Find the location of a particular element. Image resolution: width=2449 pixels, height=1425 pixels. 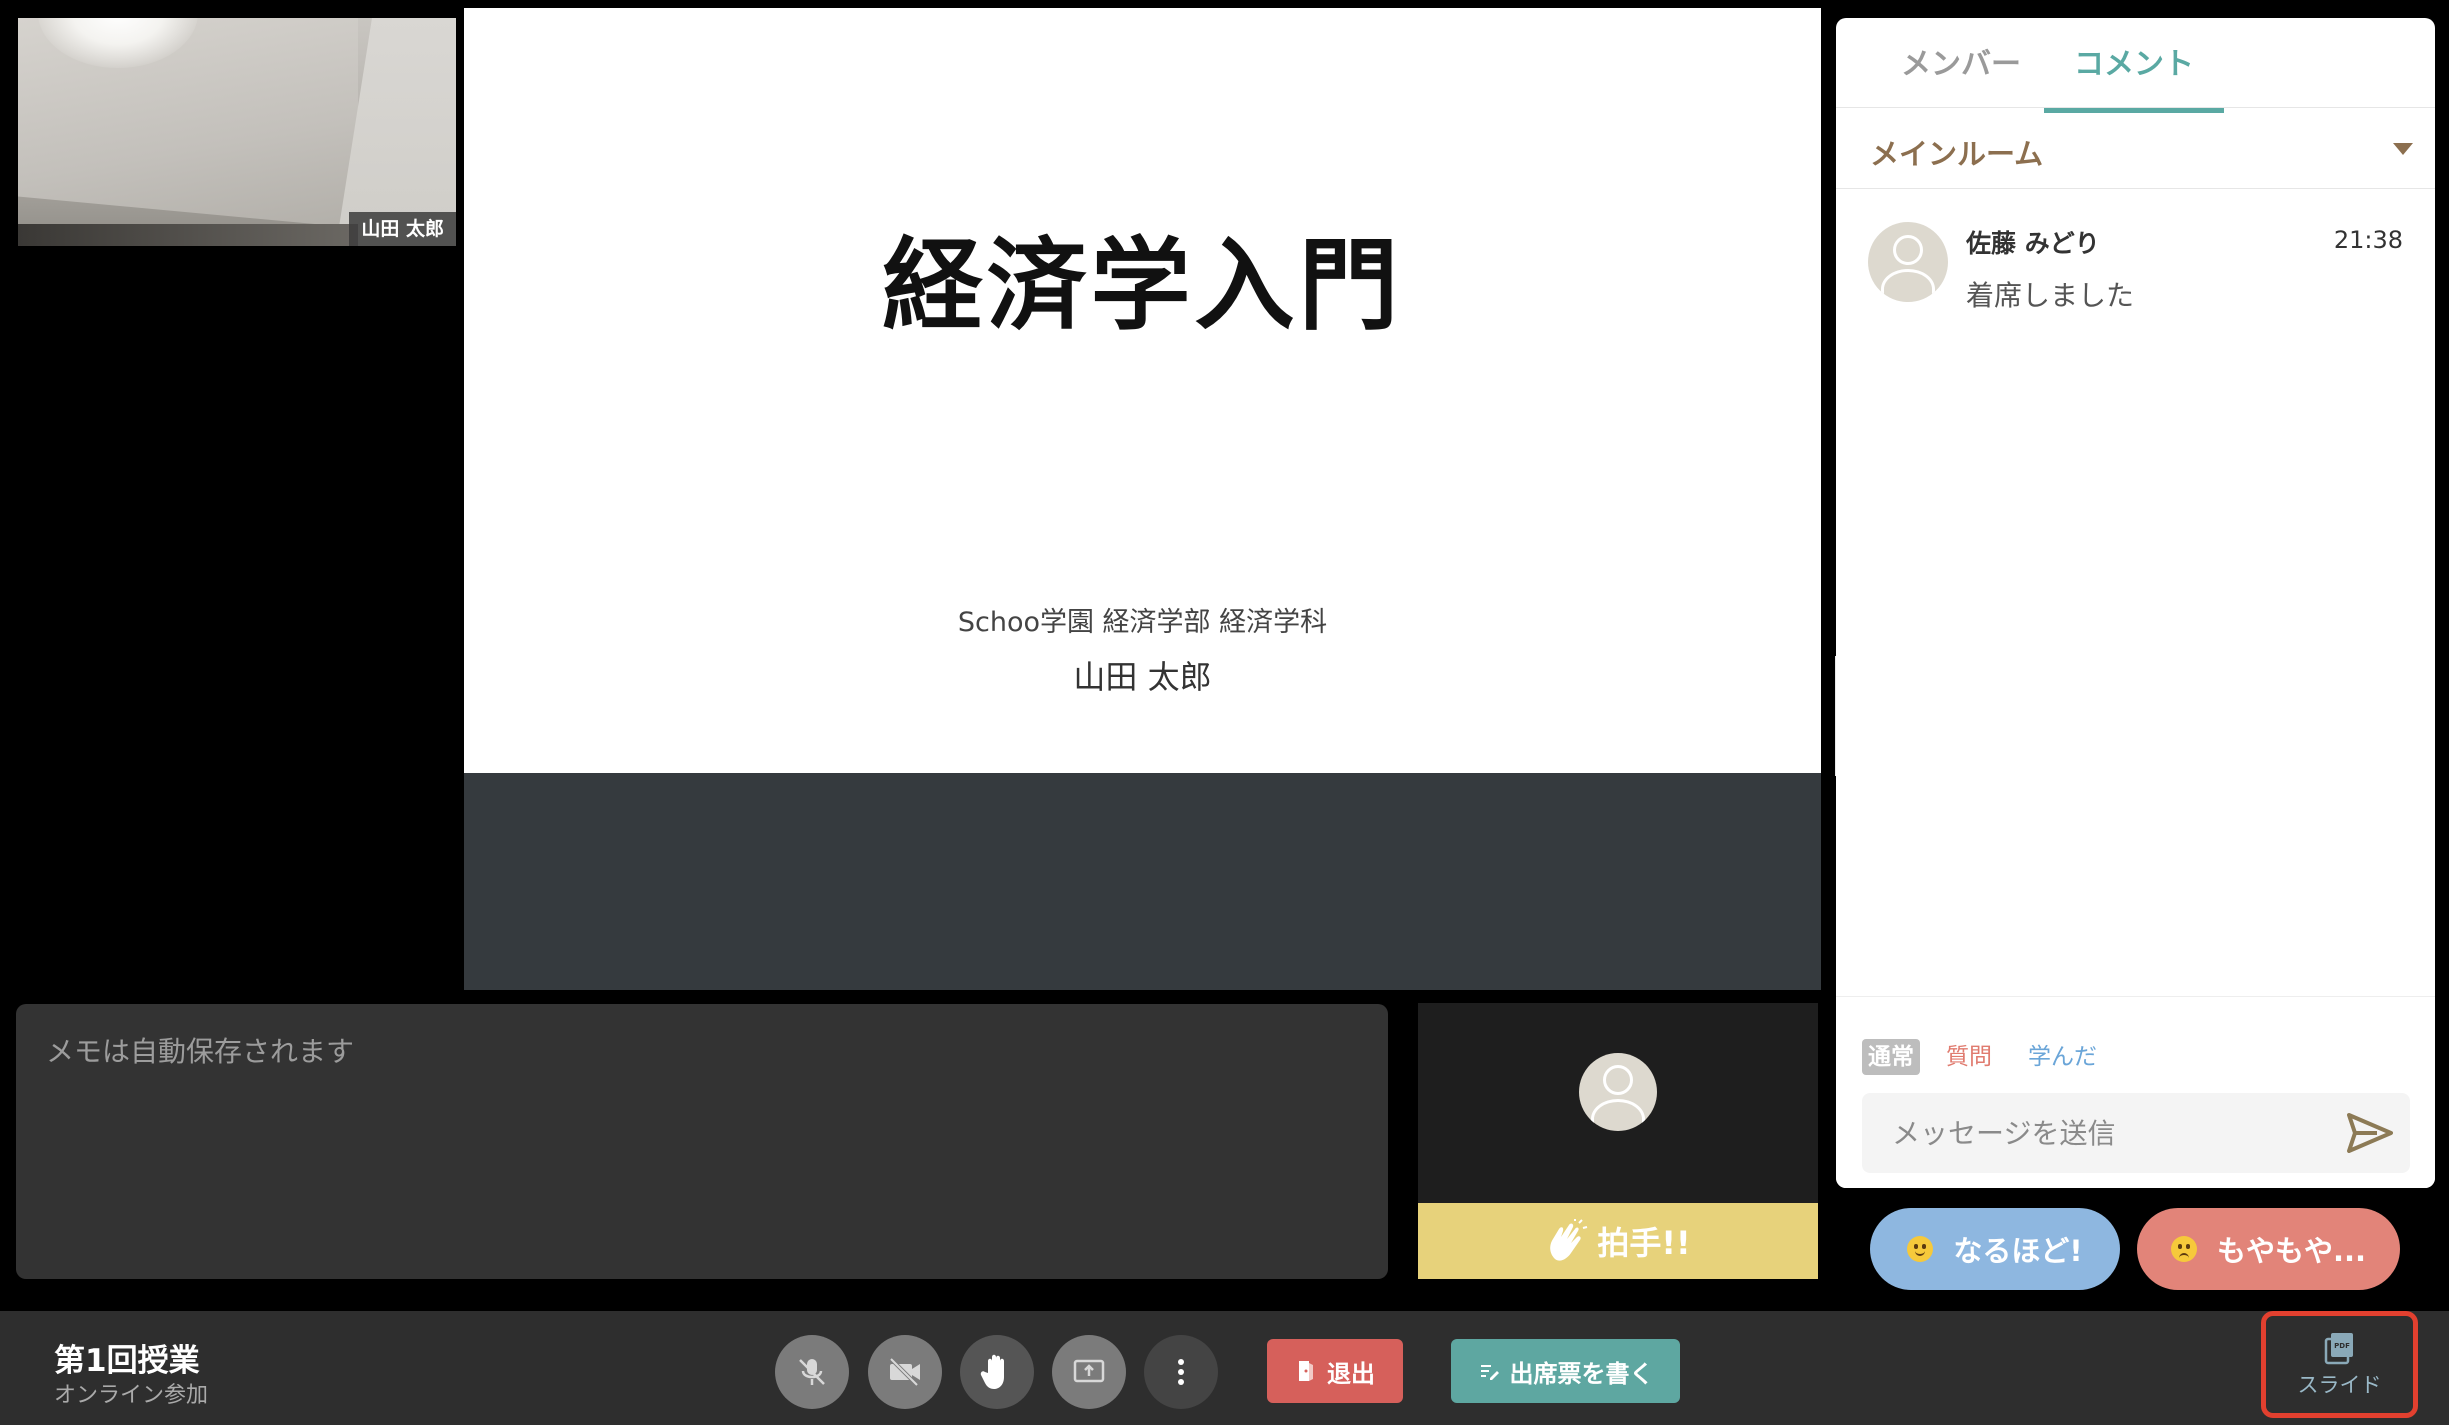

slide-organization: Schoo学園 経済学部 経済学科 is located at coordinates (1142, 622).